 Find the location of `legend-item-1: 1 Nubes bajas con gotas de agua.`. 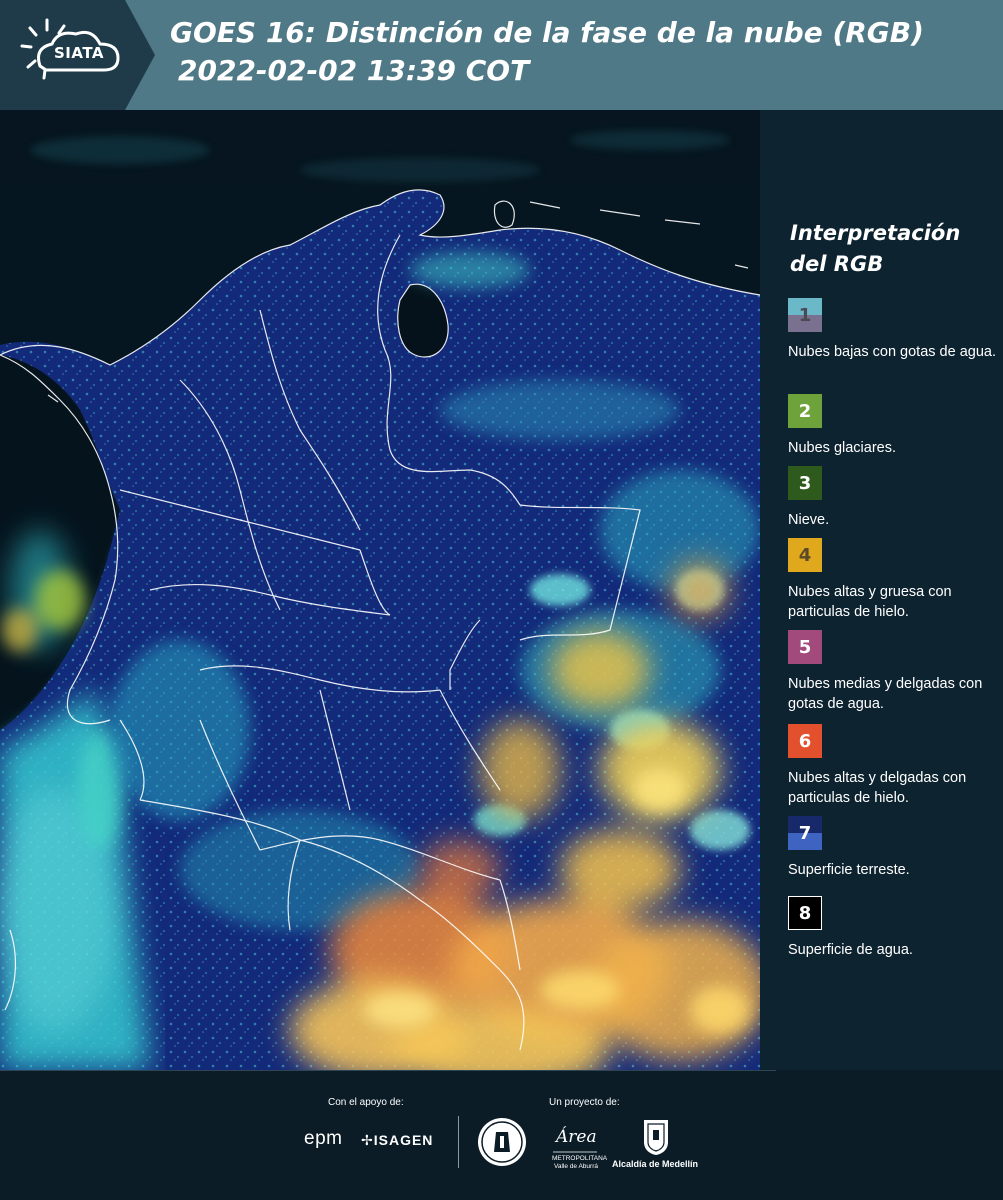

legend-item-1: 1 Nubes bajas con gotas de agua. is located at coordinates (893, 330).